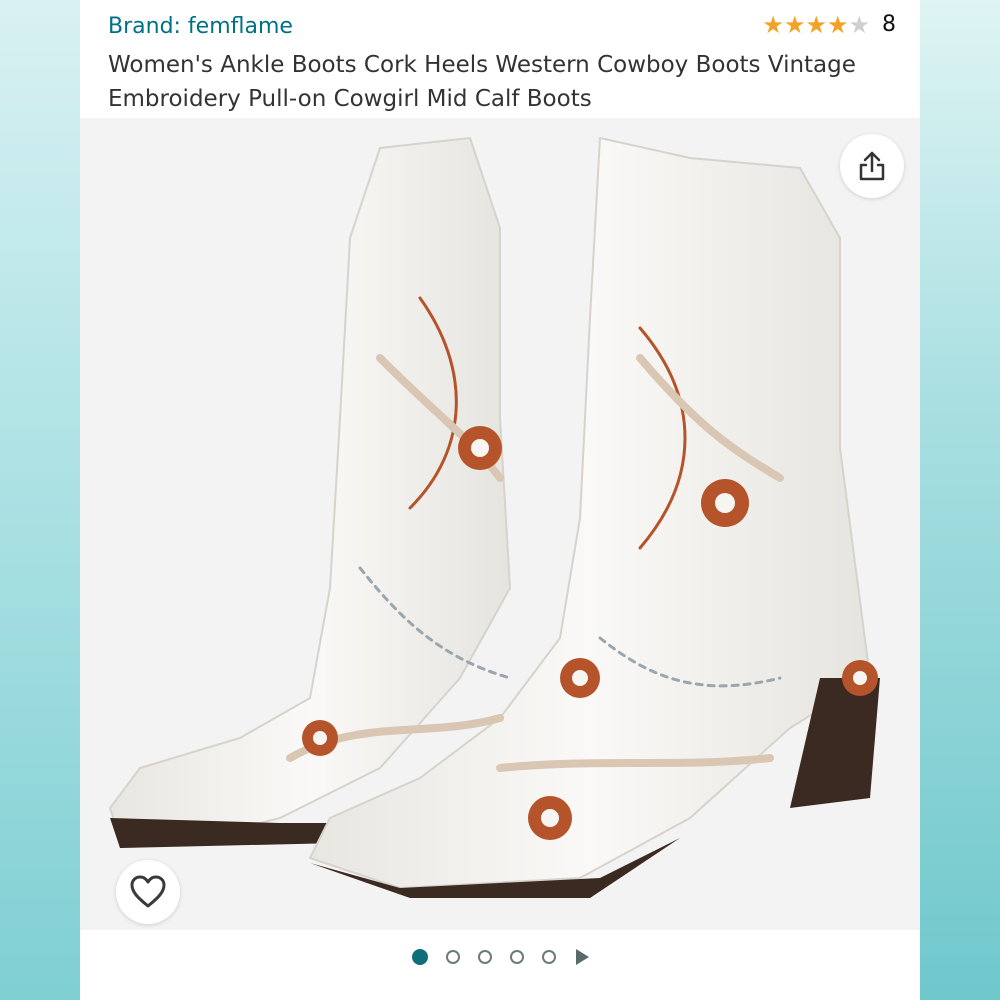  I want to click on share-button, so click(872, 166).